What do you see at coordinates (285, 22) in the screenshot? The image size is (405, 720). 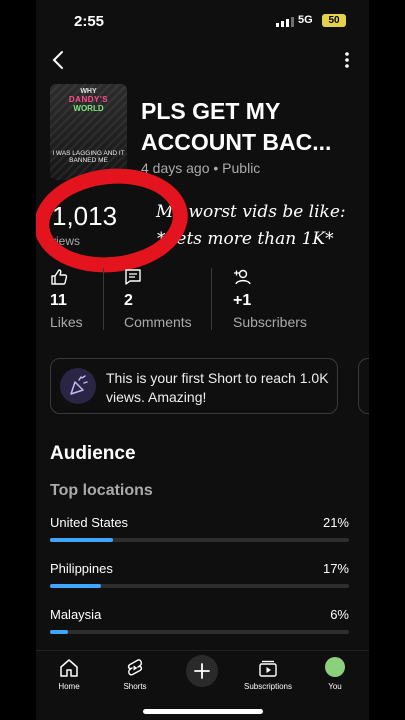 I see `signal-icon` at bounding box center [285, 22].